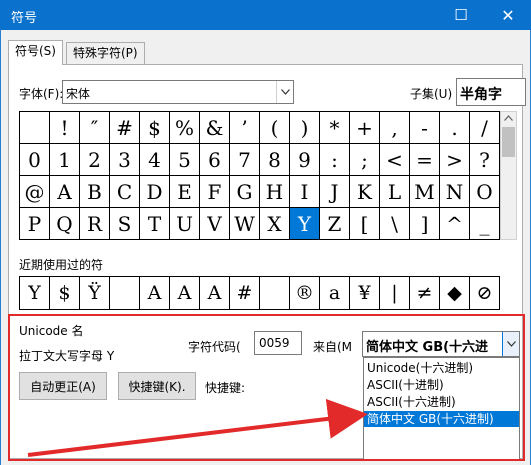 The height and width of the screenshot is (465, 531). What do you see at coordinates (395, 128) in the screenshot?
I see `symbol-cell: ,` at bounding box center [395, 128].